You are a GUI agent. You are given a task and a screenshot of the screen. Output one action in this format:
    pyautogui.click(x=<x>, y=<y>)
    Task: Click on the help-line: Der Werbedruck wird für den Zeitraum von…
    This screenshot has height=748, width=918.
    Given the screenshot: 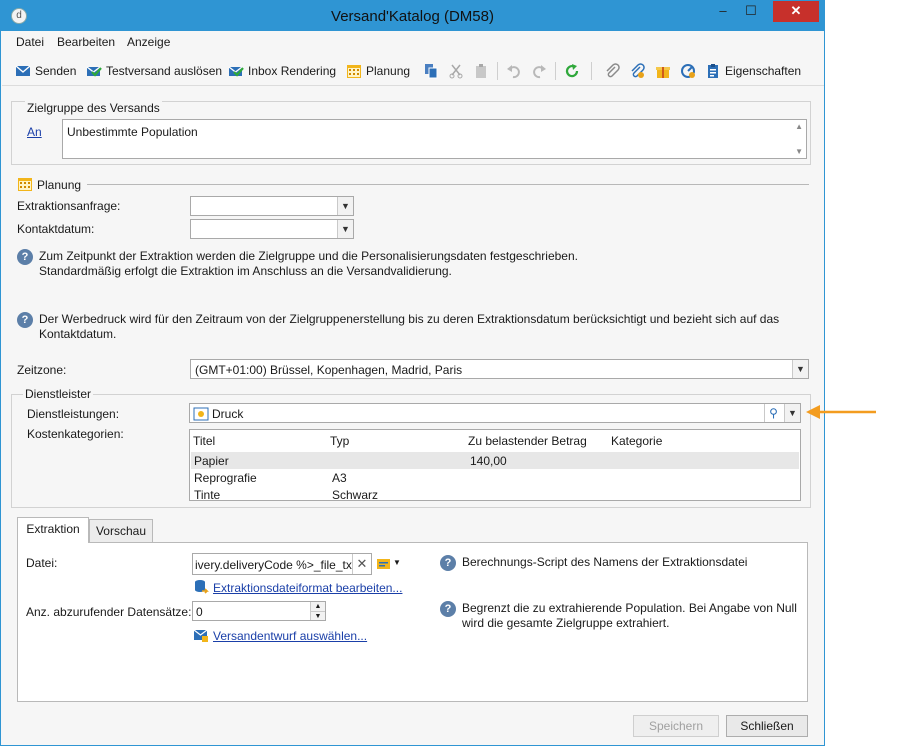 What is the action you would take?
    pyautogui.click(x=409, y=319)
    